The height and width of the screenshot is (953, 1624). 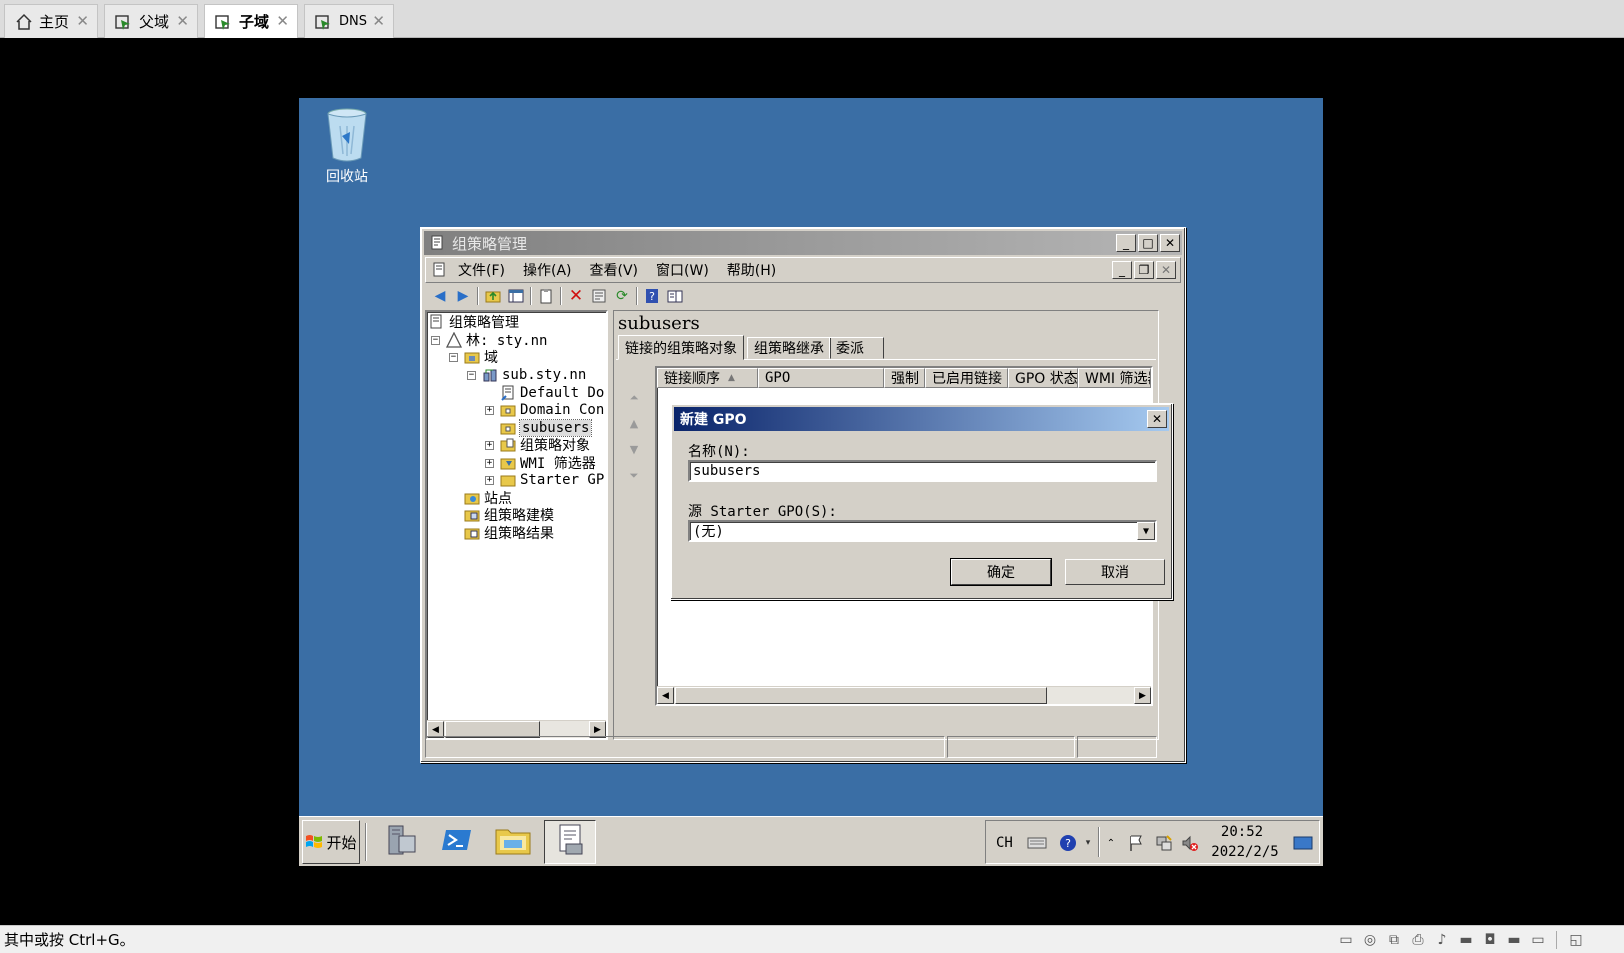 I want to click on move-up-icon: ▲, so click(x=634, y=424).